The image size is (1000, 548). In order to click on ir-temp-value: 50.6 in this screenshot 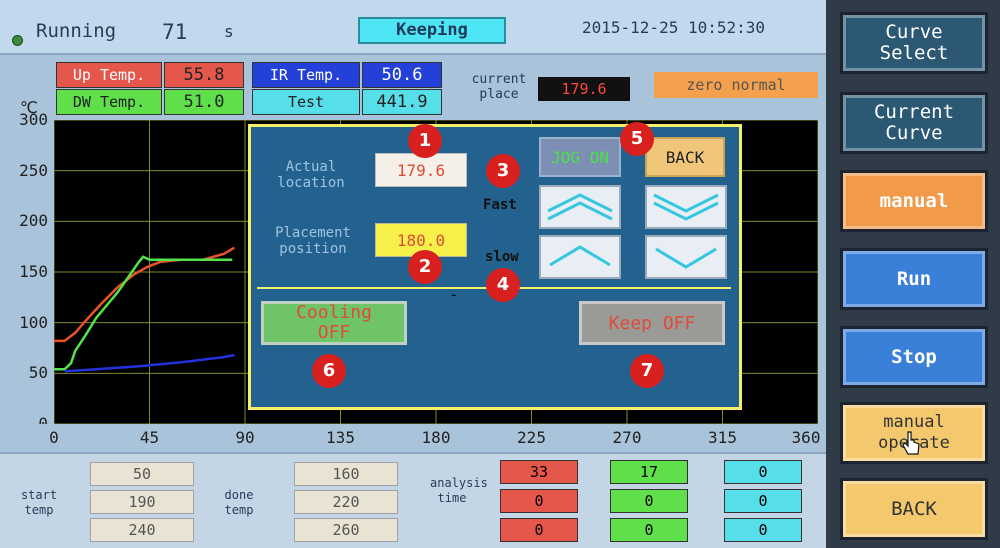, I will do `click(402, 75)`.